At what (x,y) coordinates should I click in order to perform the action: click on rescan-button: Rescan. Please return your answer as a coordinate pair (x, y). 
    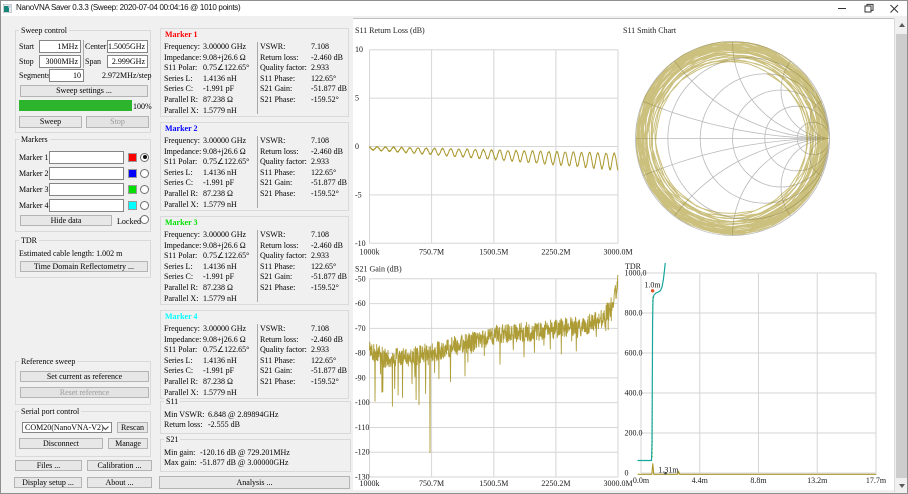
    Looking at the image, I should click on (132, 427).